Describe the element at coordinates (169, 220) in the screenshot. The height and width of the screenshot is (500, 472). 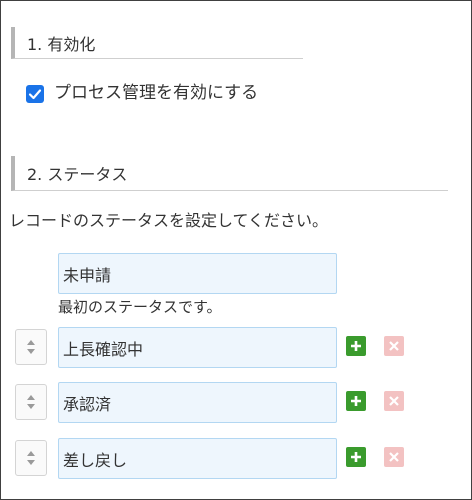
I see `status-description: レコードのステータスを設定してください。` at that location.